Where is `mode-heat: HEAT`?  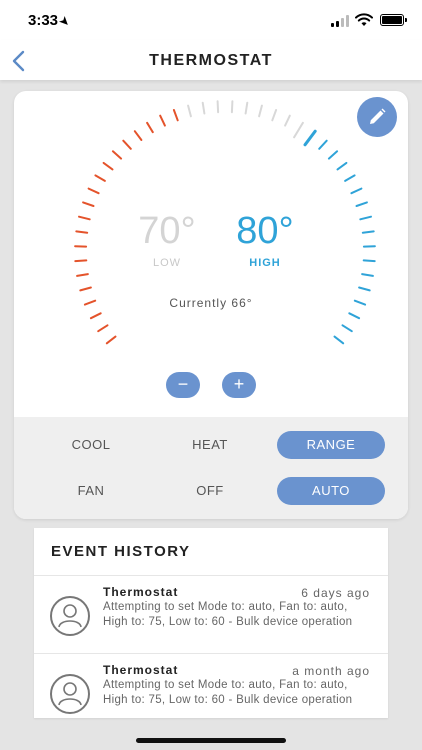 mode-heat: HEAT is located at coordinates (210, 445).